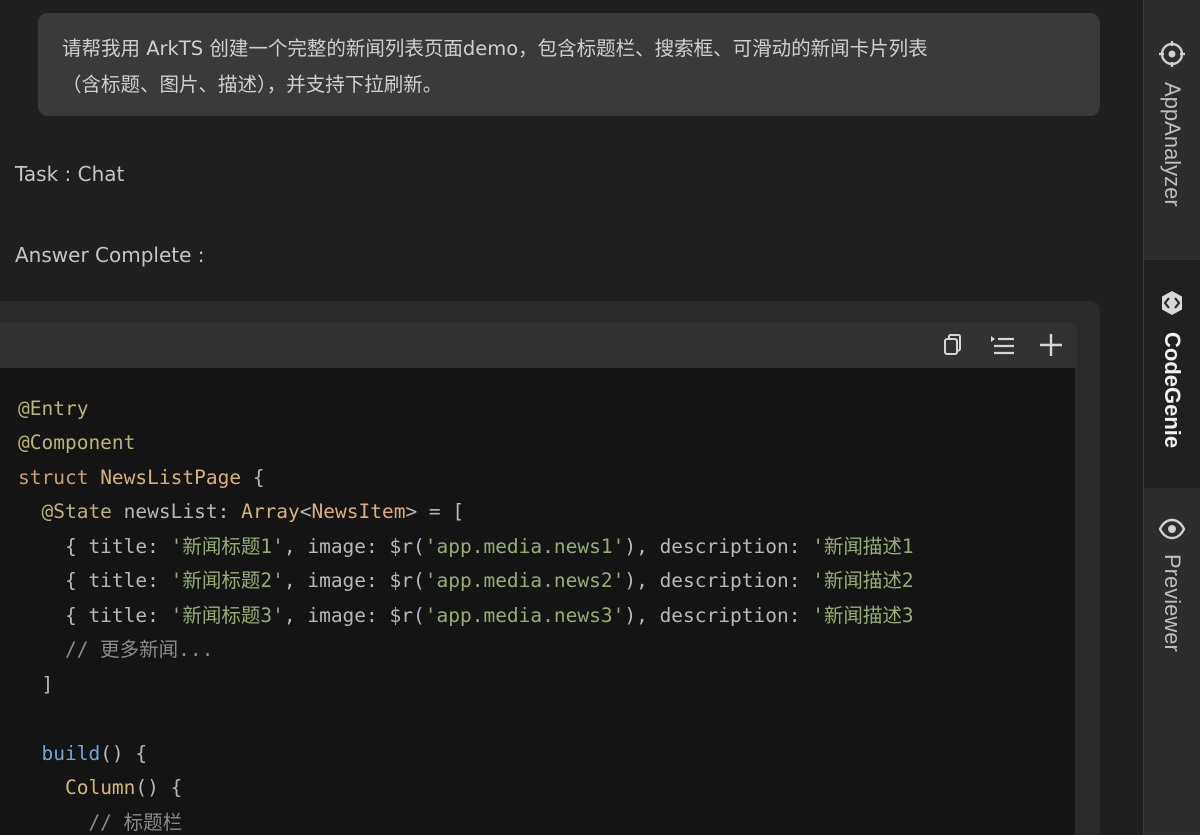  What do you see at coordinates (538, 345) in the screenshot?
I see `code-block-toolbar` at bounding box center [538, 345].